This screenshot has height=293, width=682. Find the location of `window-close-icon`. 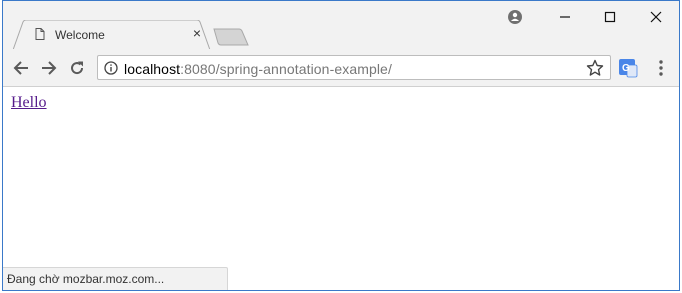

window-close-icon is located at coordinates (656, 17).